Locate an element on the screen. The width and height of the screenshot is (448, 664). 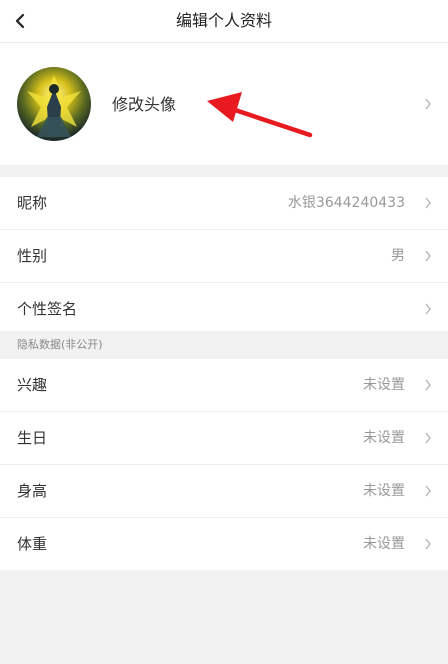
privacy-section-header: 隐私数据(非公开) is located at coordinates (224, 345).